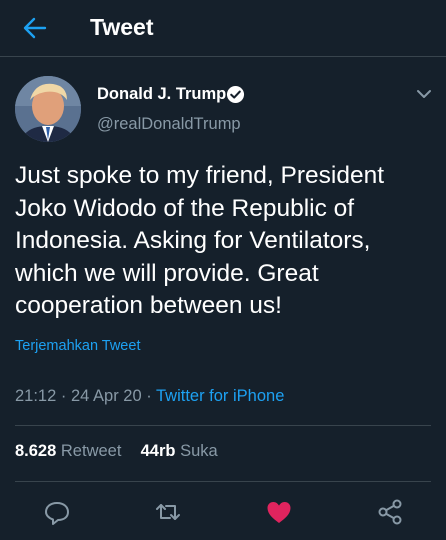 The width and height of the screenshot is (446, 540). I want to click on retweets-stat: 8.628 Retweet, so click(70, 451).